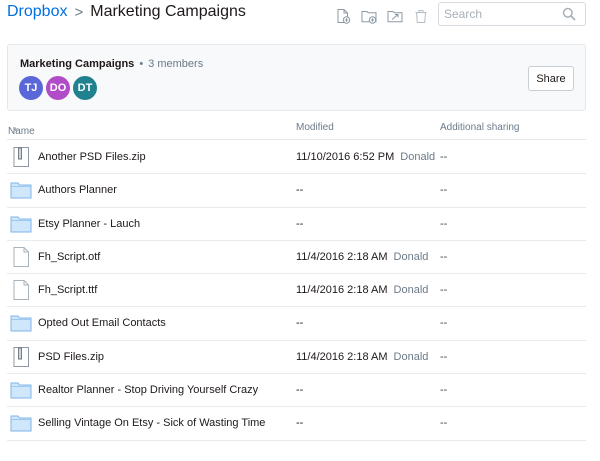 The width and height of the screenshot is (600, 461). What do you see at coordinates (67, 290) in the screenshot?
I see `file-name: Fh_Script.ttf` at bounding box center [67, 290].